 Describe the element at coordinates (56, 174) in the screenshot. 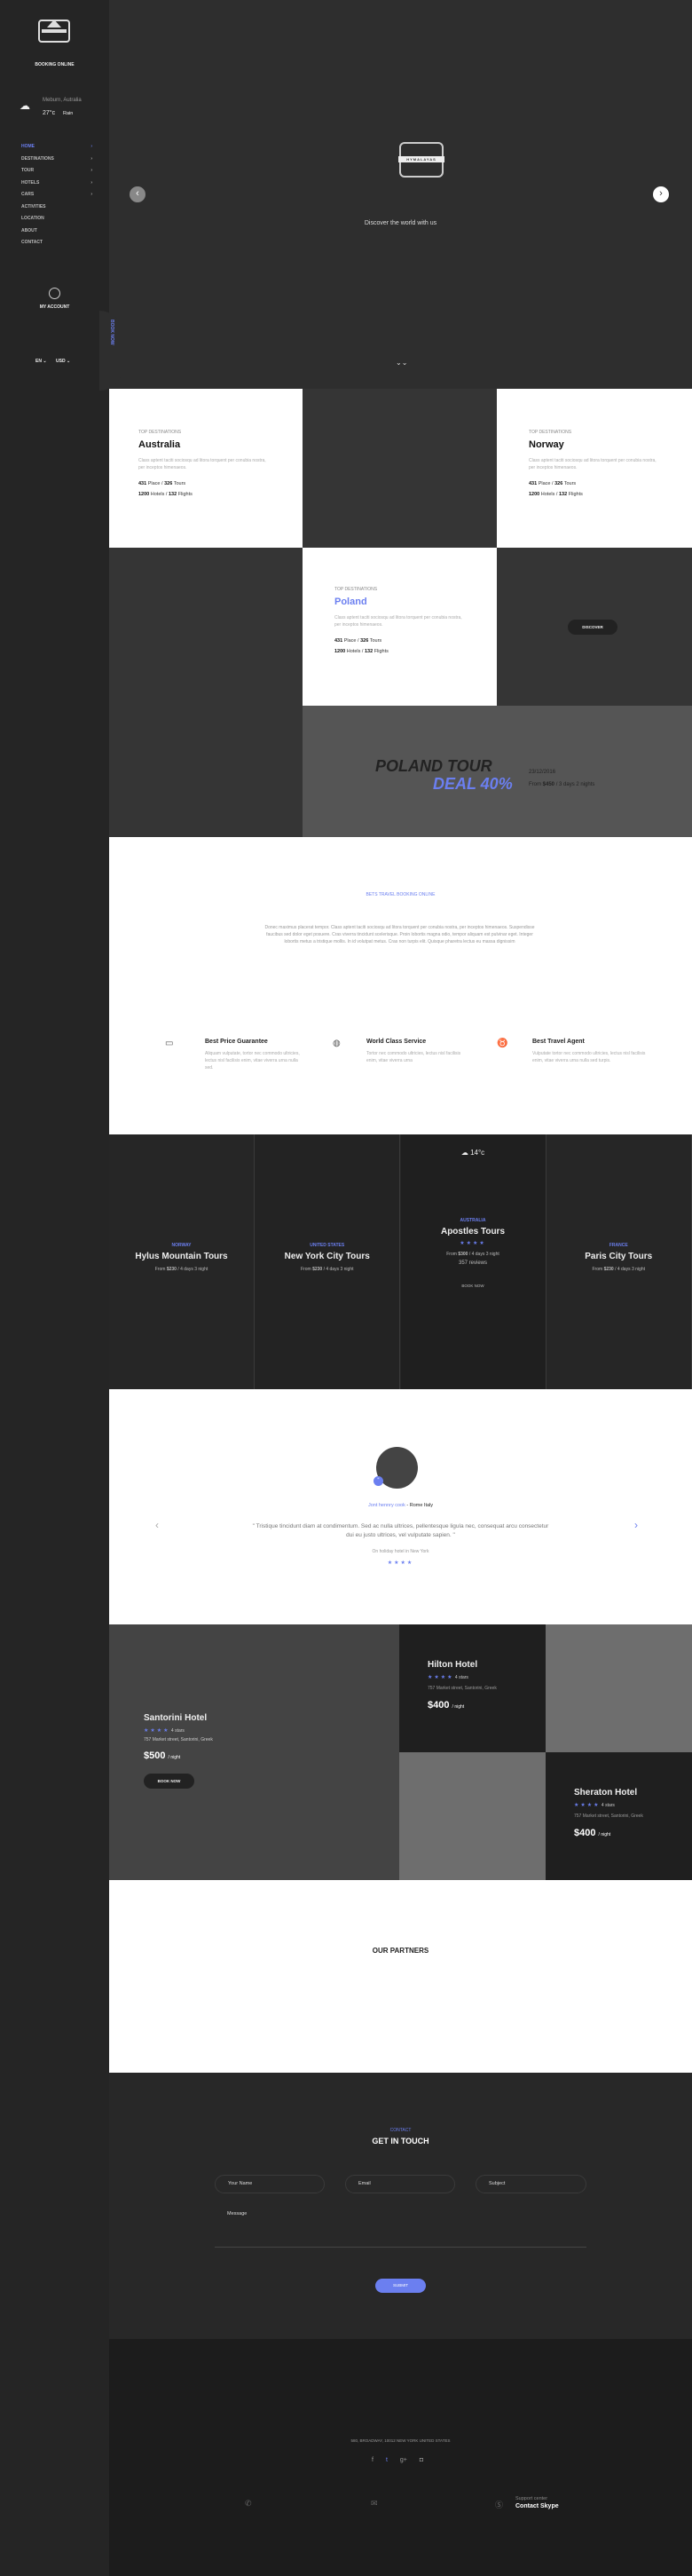

I see `nav-item-tour: TOUR ›` at that location.